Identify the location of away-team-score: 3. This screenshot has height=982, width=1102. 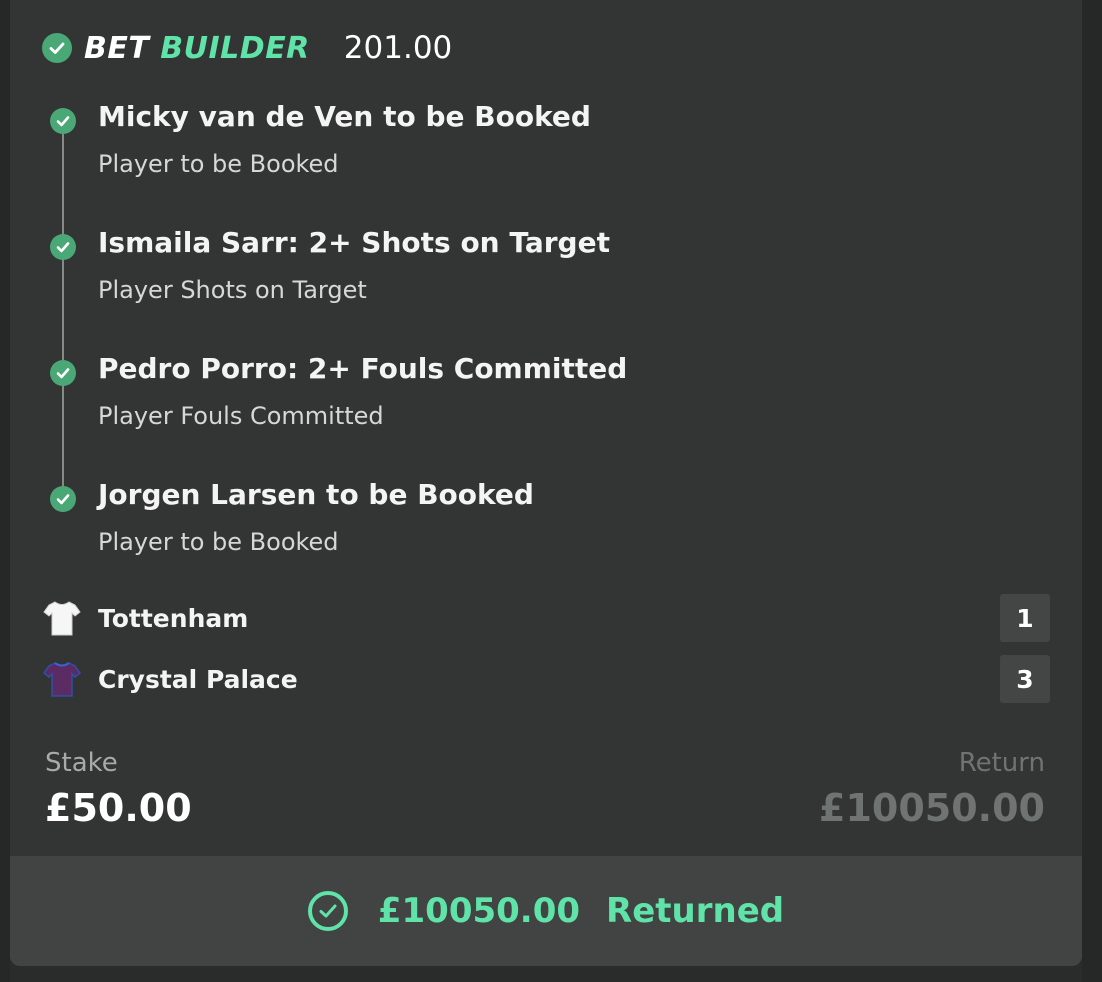
(1025, 679).